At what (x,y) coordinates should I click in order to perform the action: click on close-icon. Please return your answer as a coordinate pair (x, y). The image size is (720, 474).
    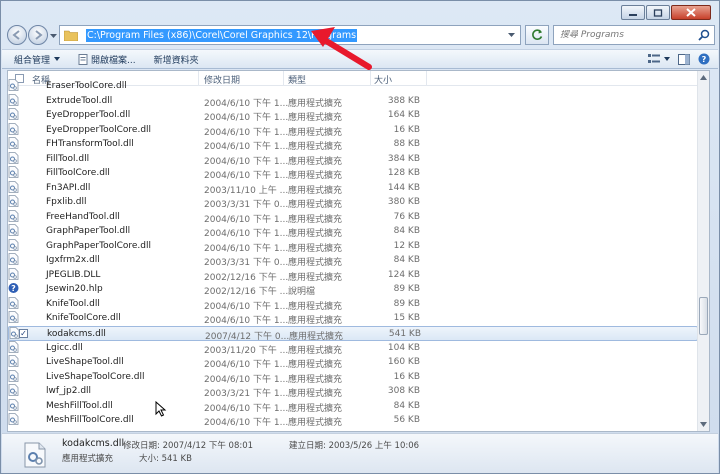
    Looking at the image, I should click on (691, 12).